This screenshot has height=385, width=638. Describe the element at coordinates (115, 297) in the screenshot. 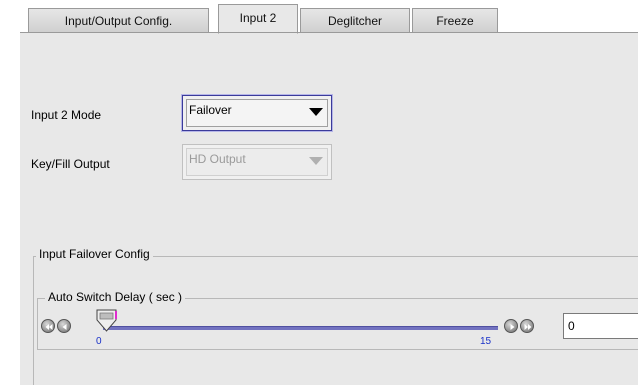

I see `auto-switch-delay-title: Auto Switch Delay ( sec )` at that location.